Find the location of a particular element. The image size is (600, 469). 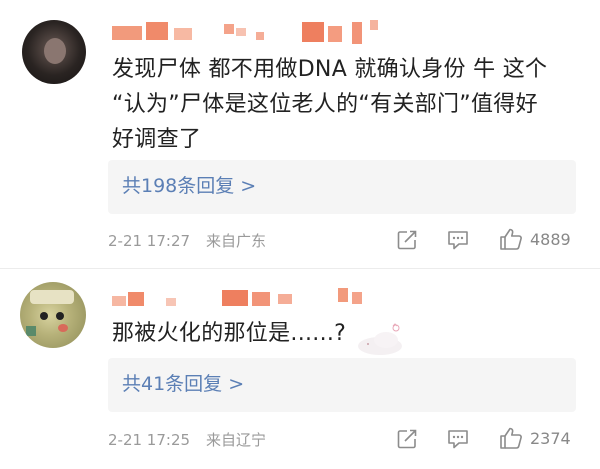

comment-time: 2-21 17:25 is located at coordinates (149, 440).